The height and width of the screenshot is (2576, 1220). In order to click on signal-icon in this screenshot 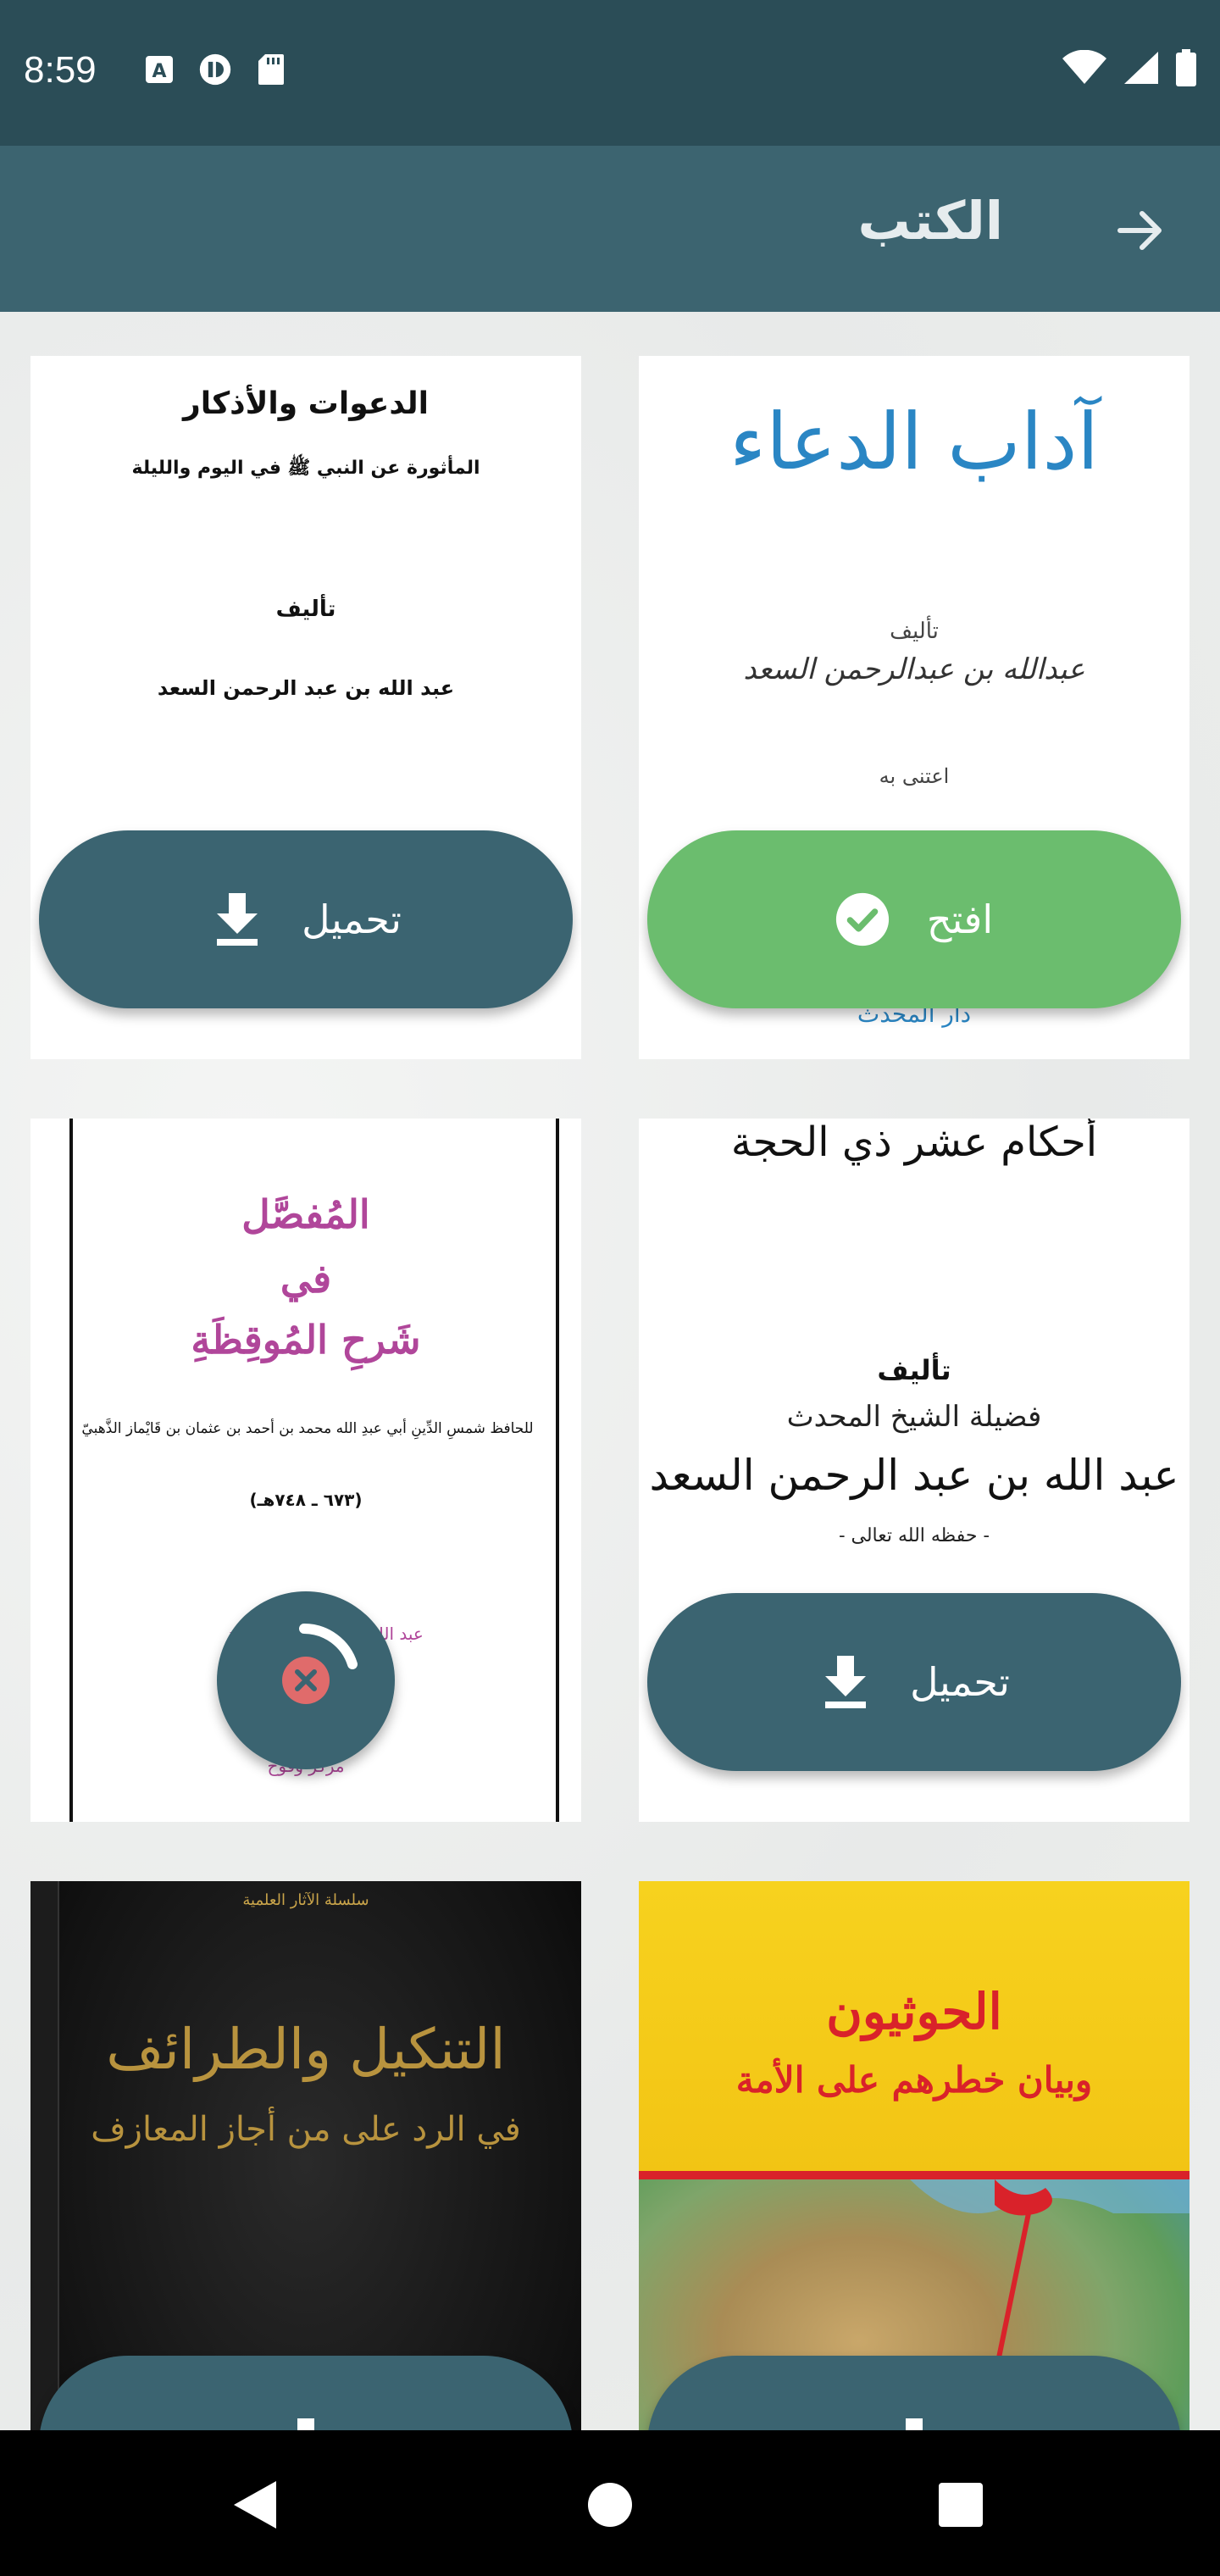, I will do `click(1141, 68)`.